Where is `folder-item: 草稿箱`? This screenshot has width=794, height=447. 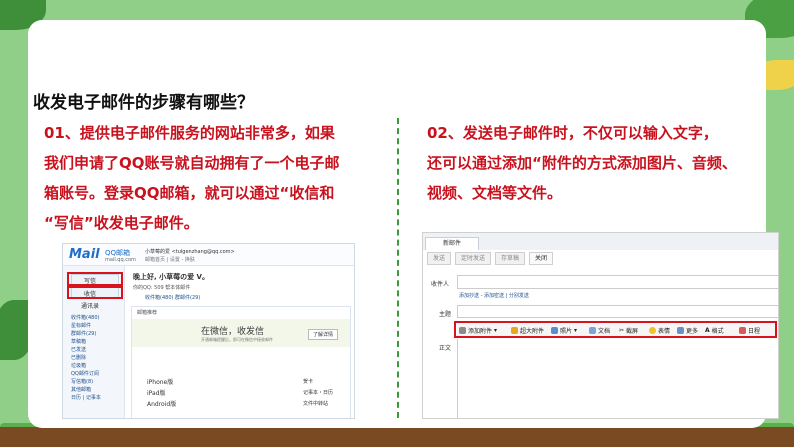
folder-item: 草稿箱 is located at coordinates (86, 342).